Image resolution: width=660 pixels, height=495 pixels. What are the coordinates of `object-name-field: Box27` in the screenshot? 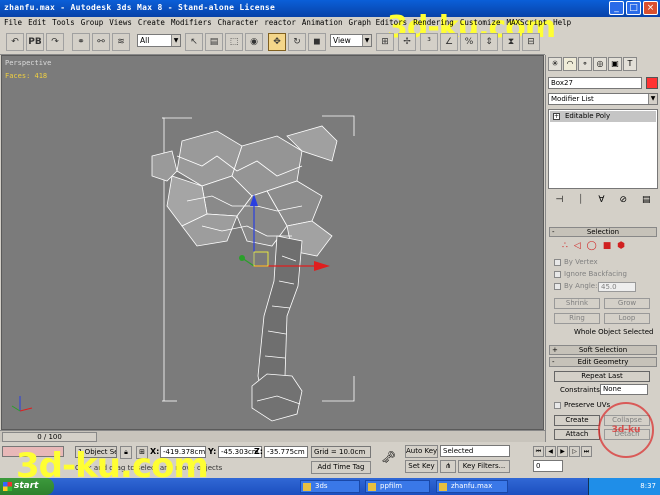 It's located at (595, 83).